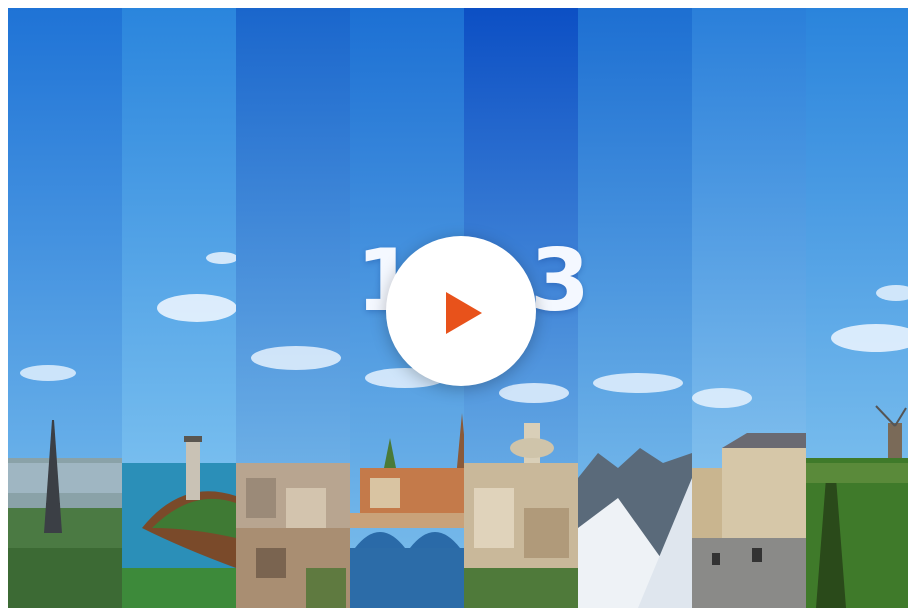  I want to click on scene-strip-lighthouse, so click(179, 308).